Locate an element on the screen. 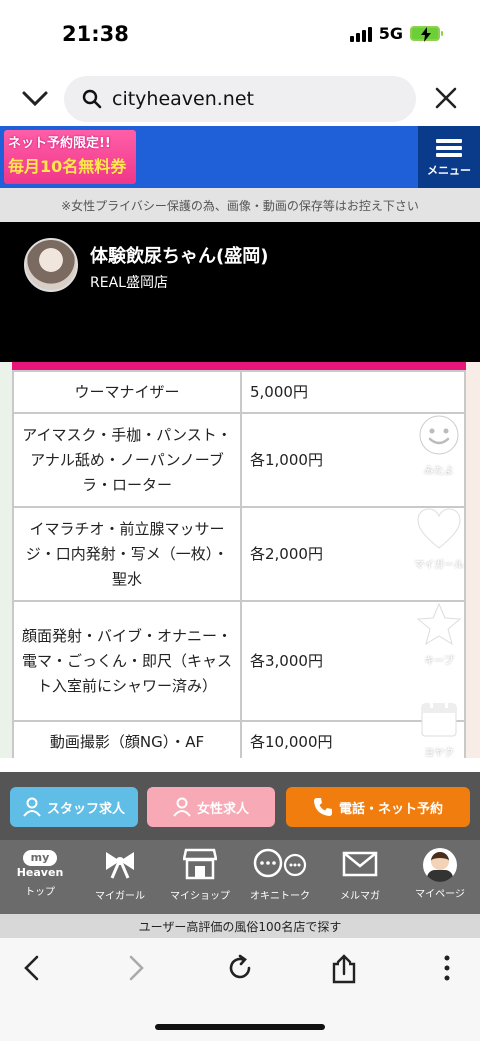 This screenshot has width=480, height=1041. tab-myshop-label: マイショップ is located at coordinates (200, 896).